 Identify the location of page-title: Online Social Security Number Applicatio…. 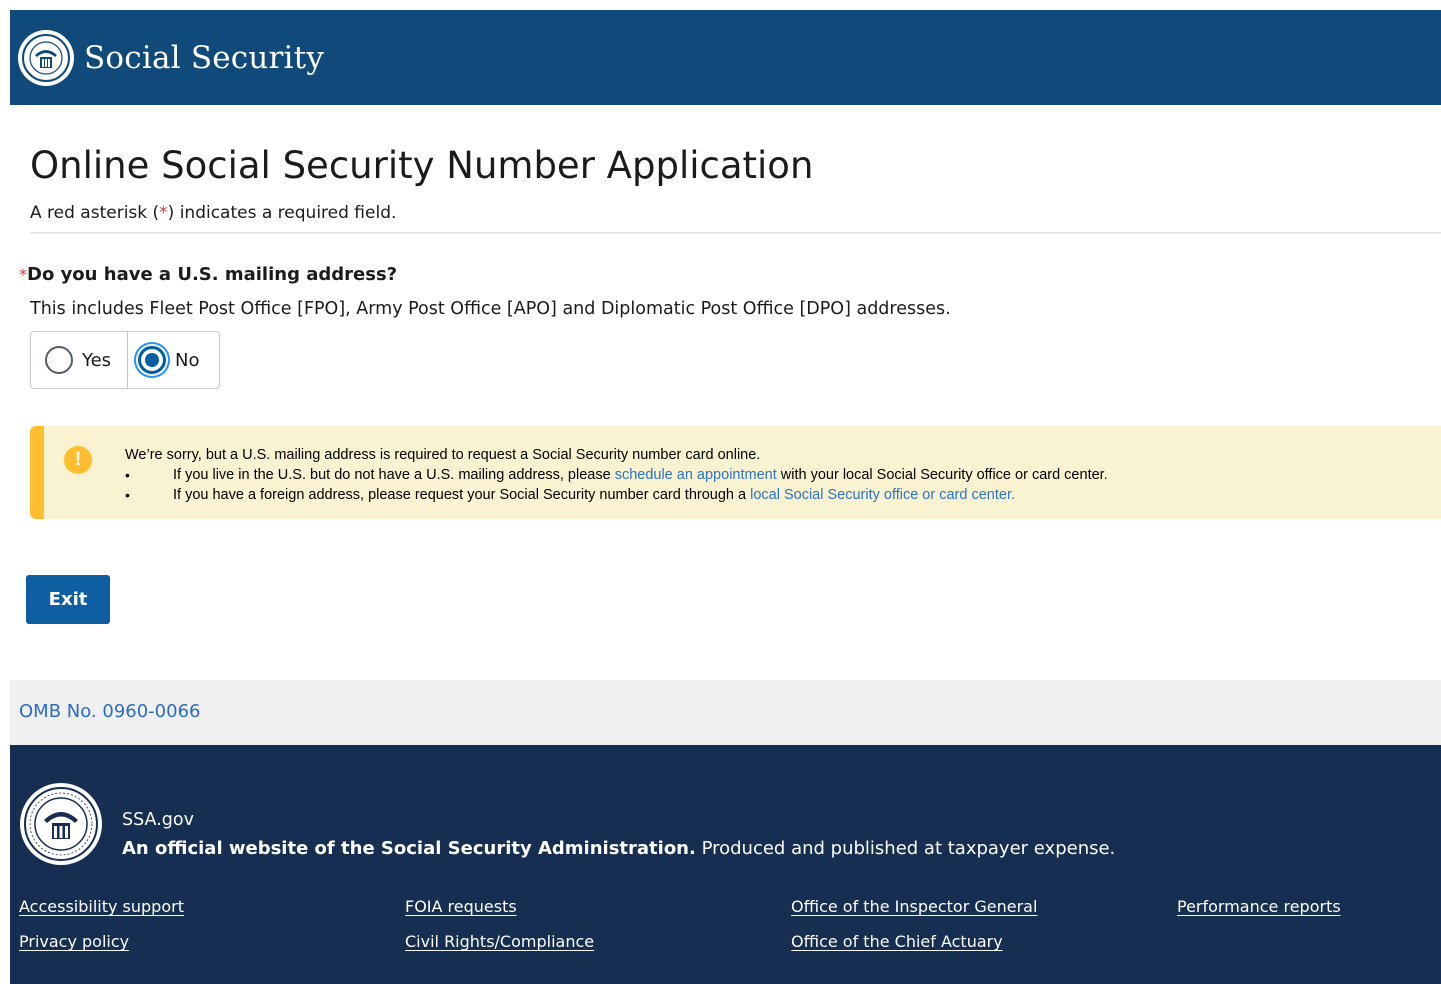
(422, 165).